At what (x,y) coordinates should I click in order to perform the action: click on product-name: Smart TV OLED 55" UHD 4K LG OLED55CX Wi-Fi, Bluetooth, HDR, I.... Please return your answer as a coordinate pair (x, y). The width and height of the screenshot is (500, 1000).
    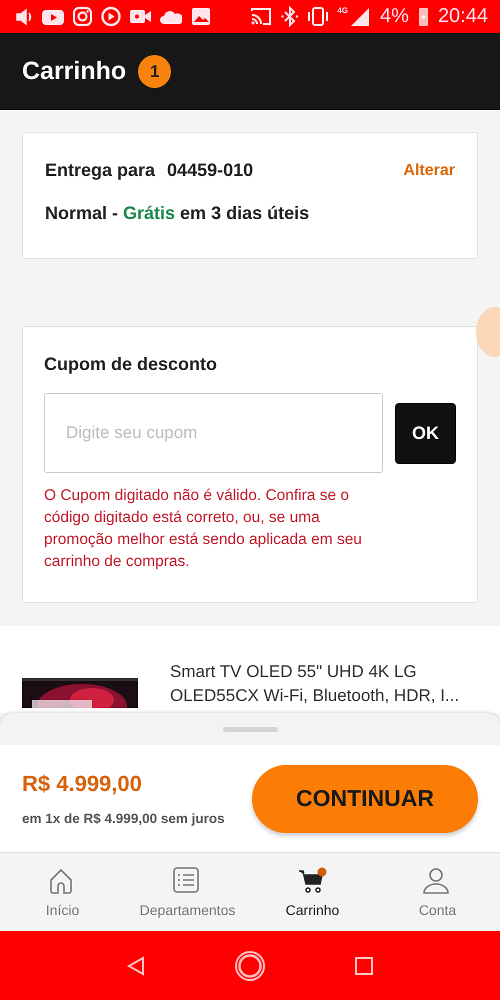
    Looking at the image, I should click on (324, 686).